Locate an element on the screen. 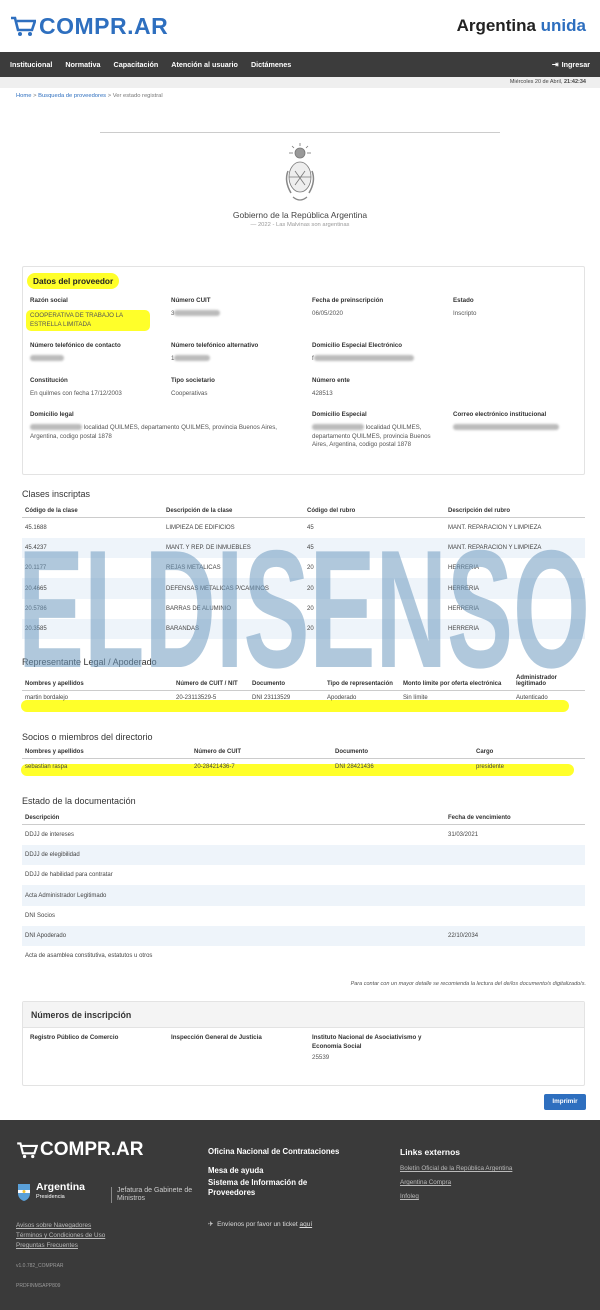  cell: Acta Administrador Legitimado is located at coordinates (233, 895).